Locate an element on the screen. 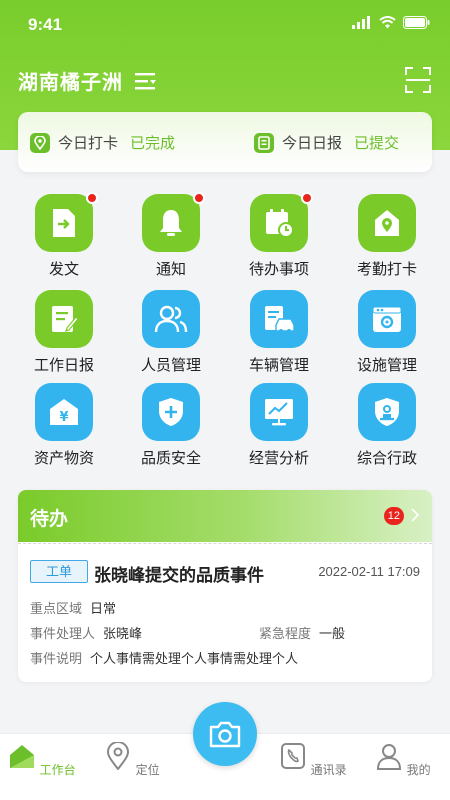 The image size is (450, 800). field-label: 事件处理人 is located at coordinates (63, 633).